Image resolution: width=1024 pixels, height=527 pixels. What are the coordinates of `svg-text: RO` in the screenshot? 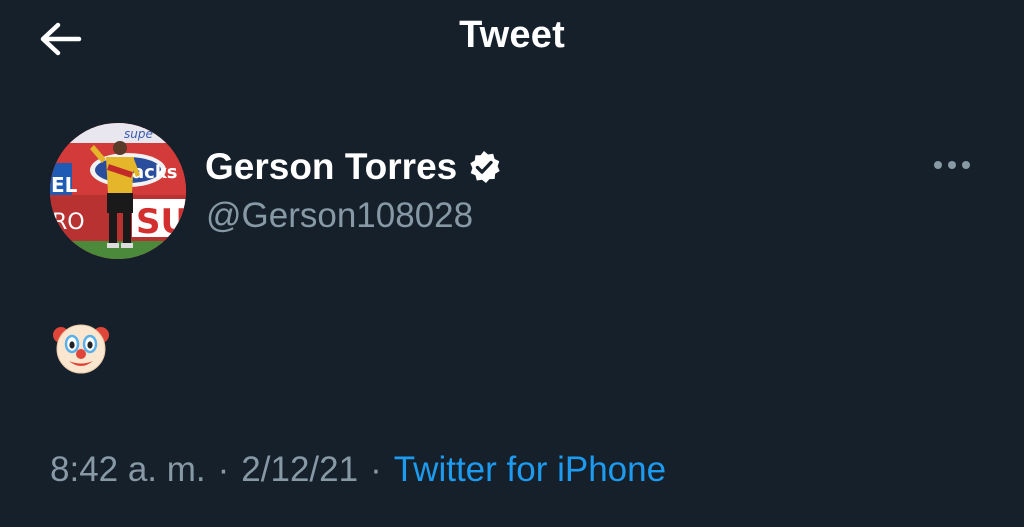 It's located at (68, 222).